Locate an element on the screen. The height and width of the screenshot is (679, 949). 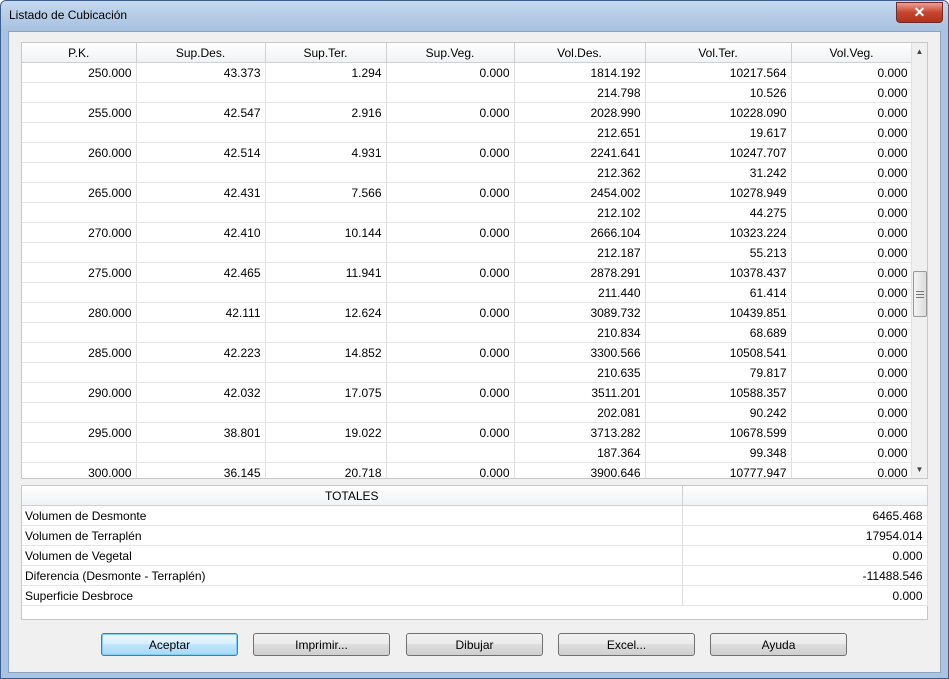
column-header-sup-des: Sup.Des. is located at coordinates (201, 53).